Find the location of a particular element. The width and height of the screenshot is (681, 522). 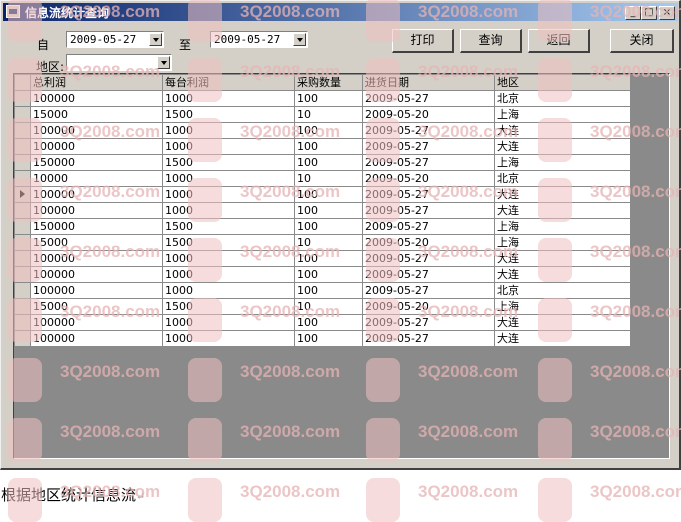

app-icon is located at coordinates (13, 11).